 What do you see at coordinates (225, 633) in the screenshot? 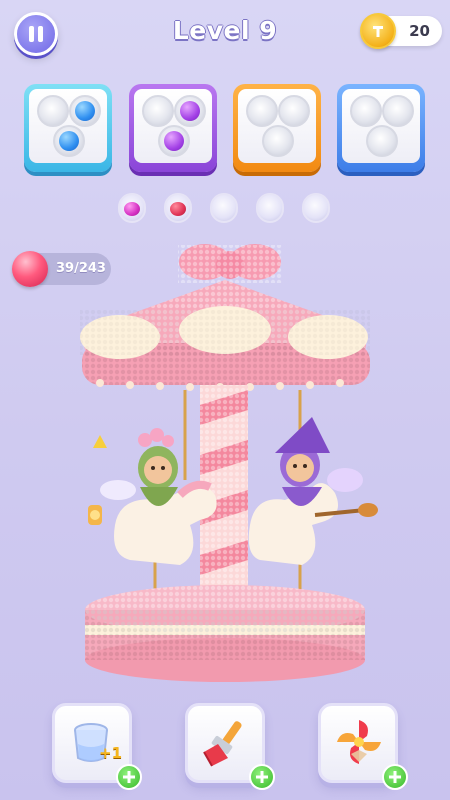
I see `carousel-base` at bounding box center [225, 633].